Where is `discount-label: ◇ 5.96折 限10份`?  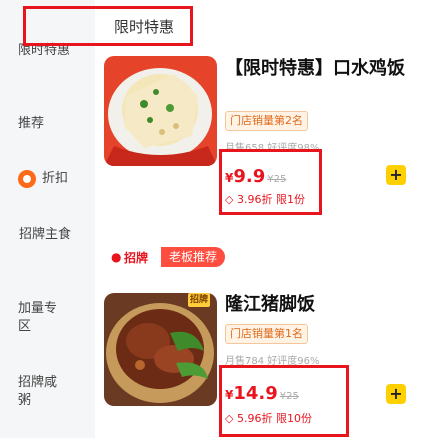 discount-label: ◇ 5.96折 限10份 is located at coordinates (268, 418).